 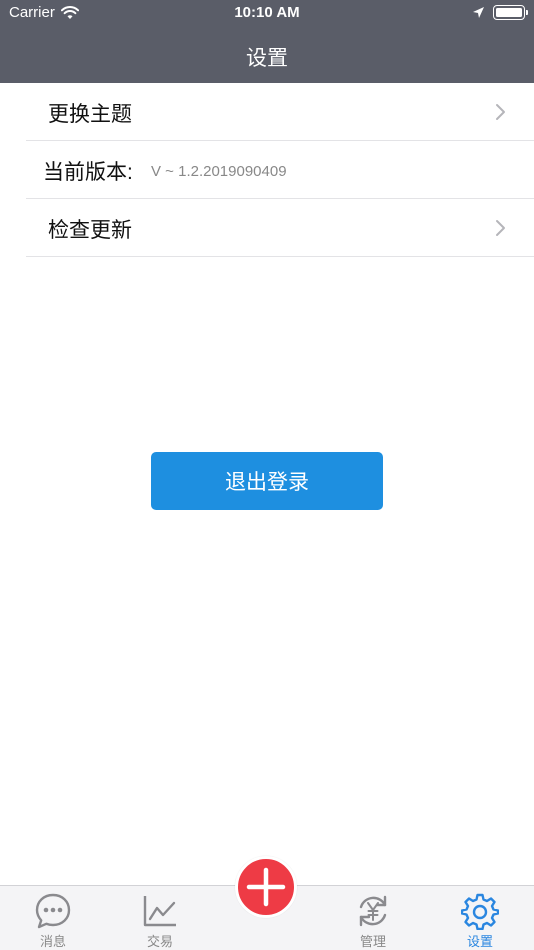 I want to click on status-right-group, so click(x=500, y=12).